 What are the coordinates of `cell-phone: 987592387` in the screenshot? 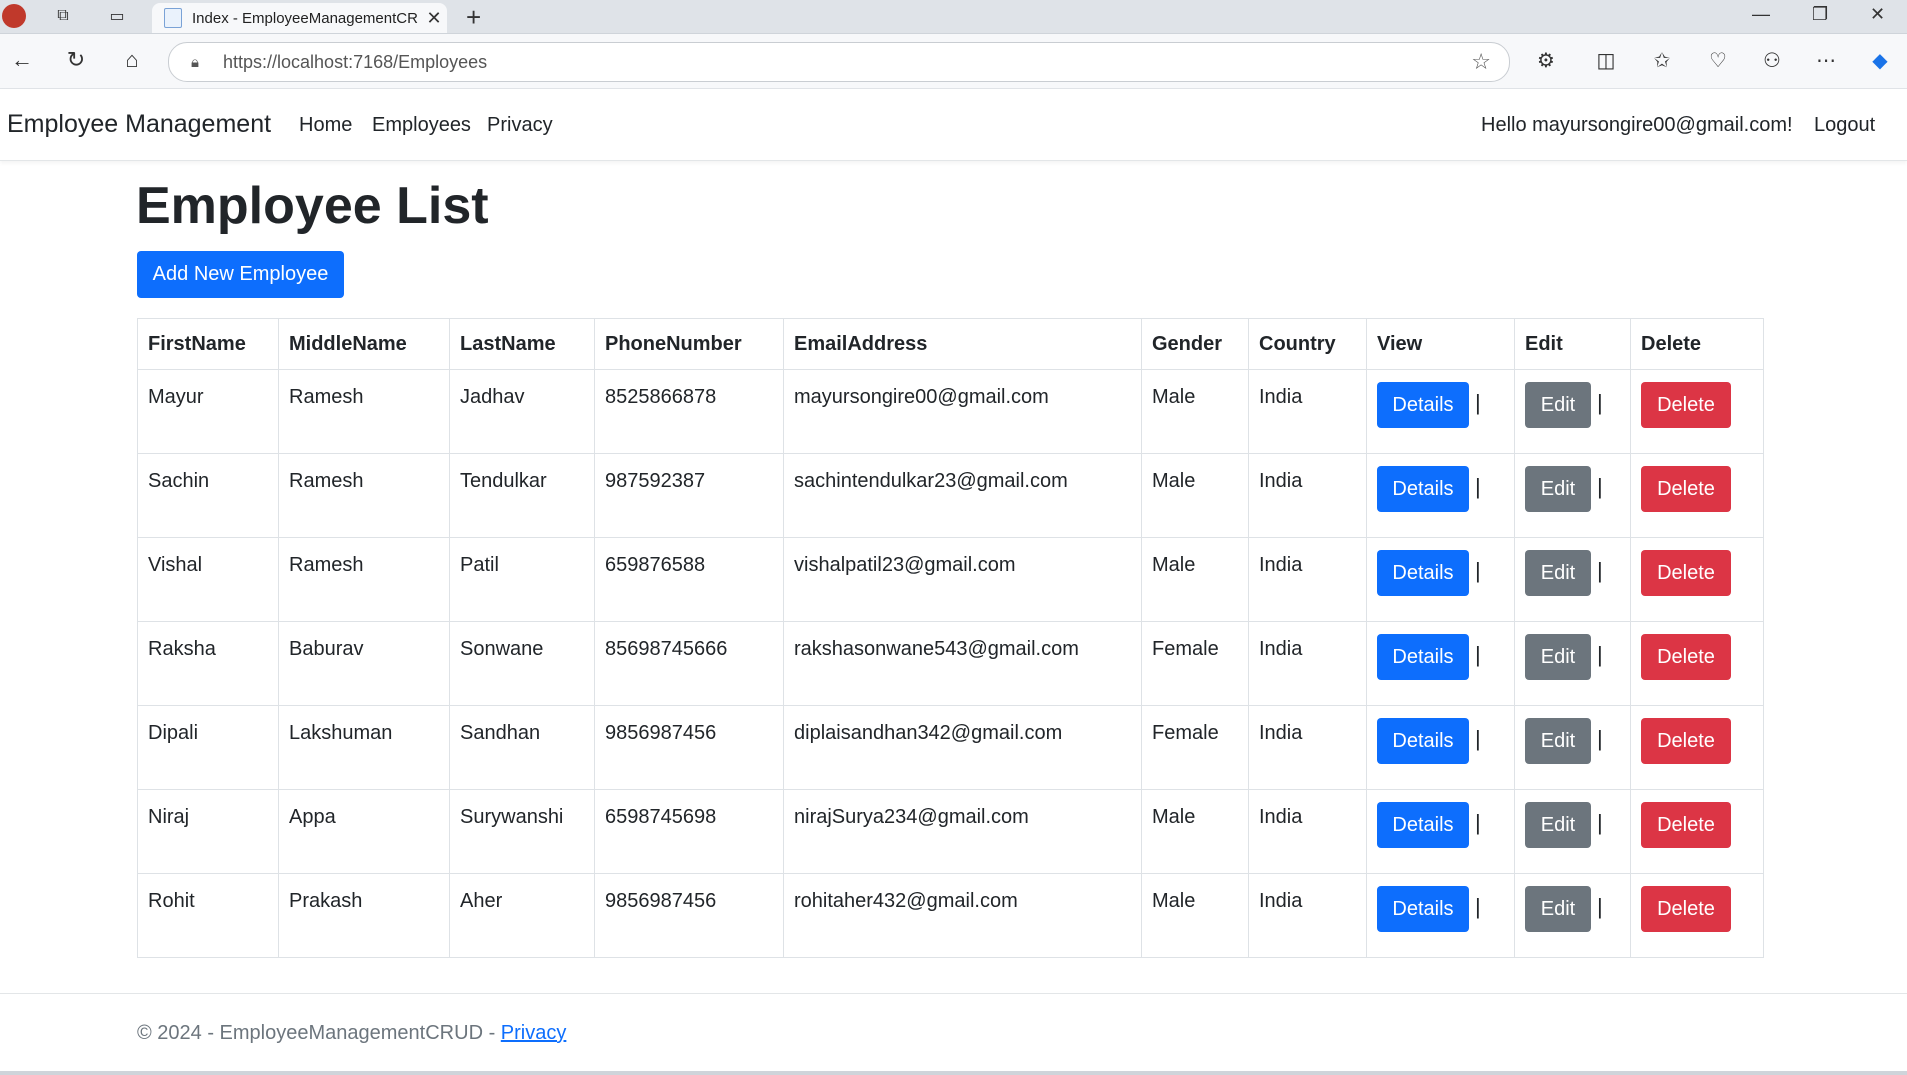 It's located at (689, 495).